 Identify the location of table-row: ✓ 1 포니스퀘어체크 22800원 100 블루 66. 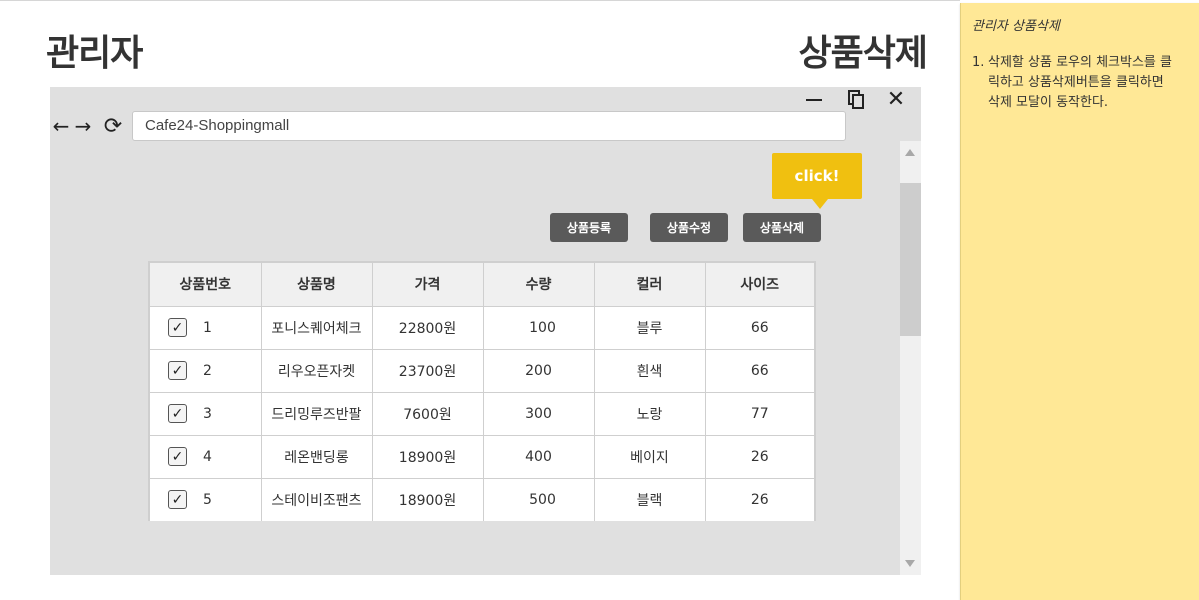
(482, 327).